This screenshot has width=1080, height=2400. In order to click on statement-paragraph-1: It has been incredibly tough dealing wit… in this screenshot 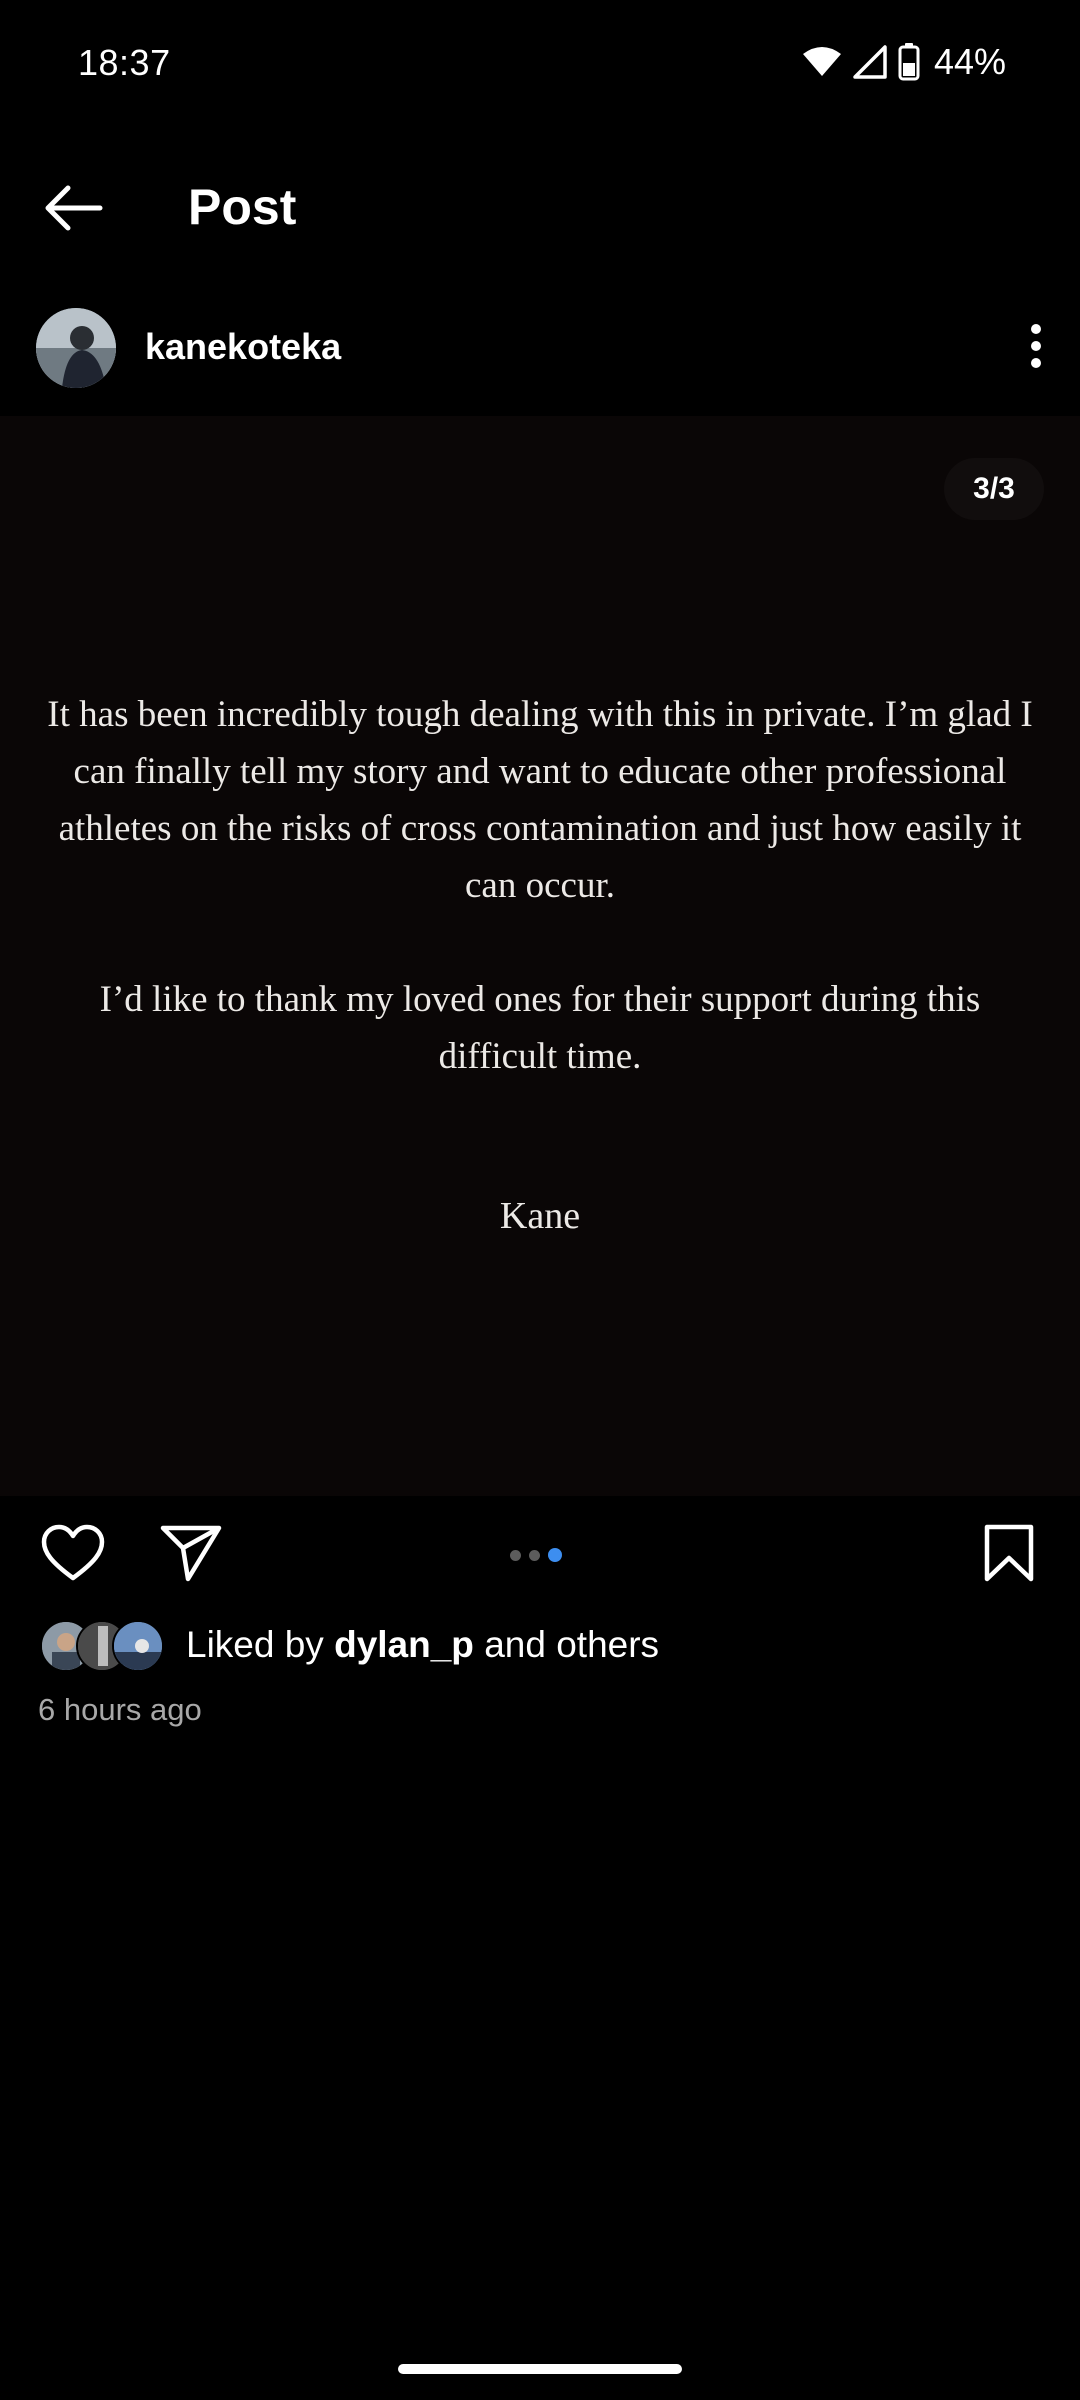, I will do `click(540, 800)`.